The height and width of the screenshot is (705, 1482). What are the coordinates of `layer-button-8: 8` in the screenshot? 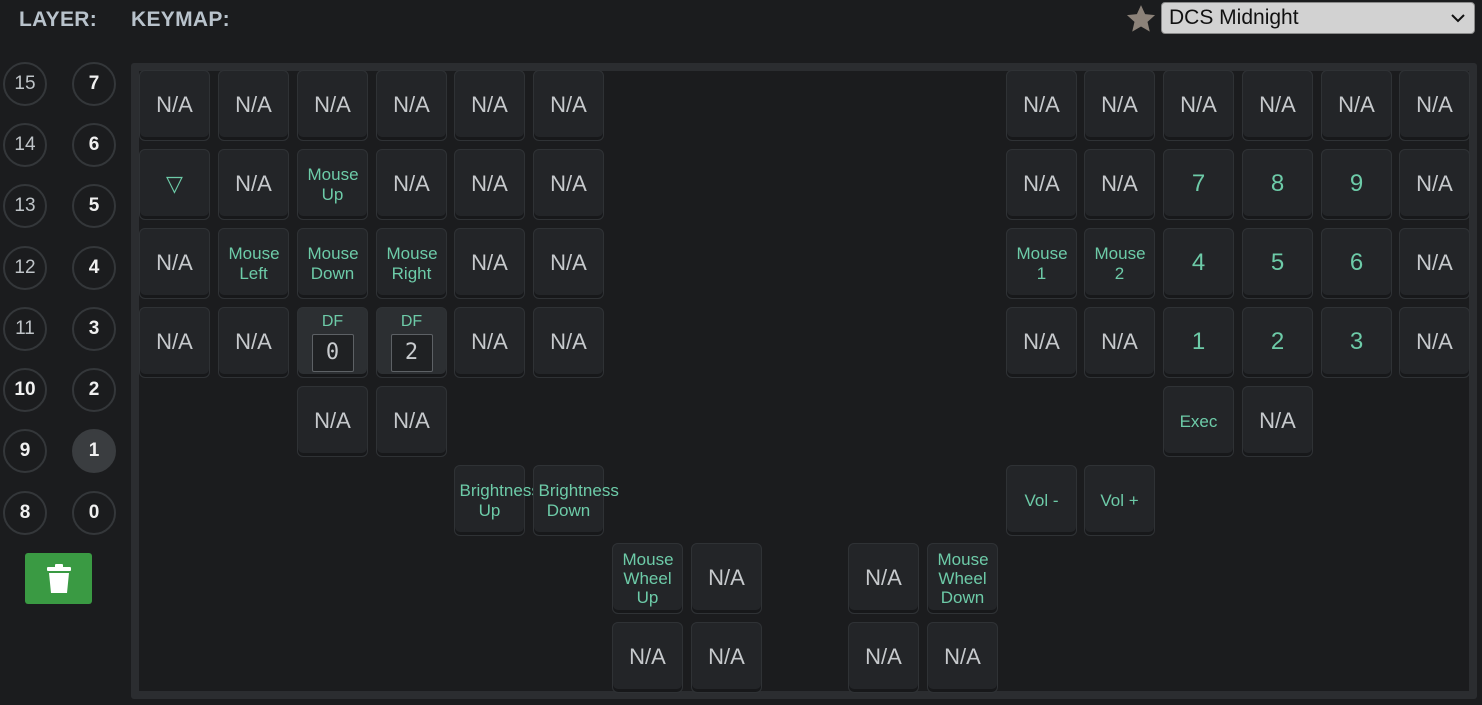 It's located at (25, 513).